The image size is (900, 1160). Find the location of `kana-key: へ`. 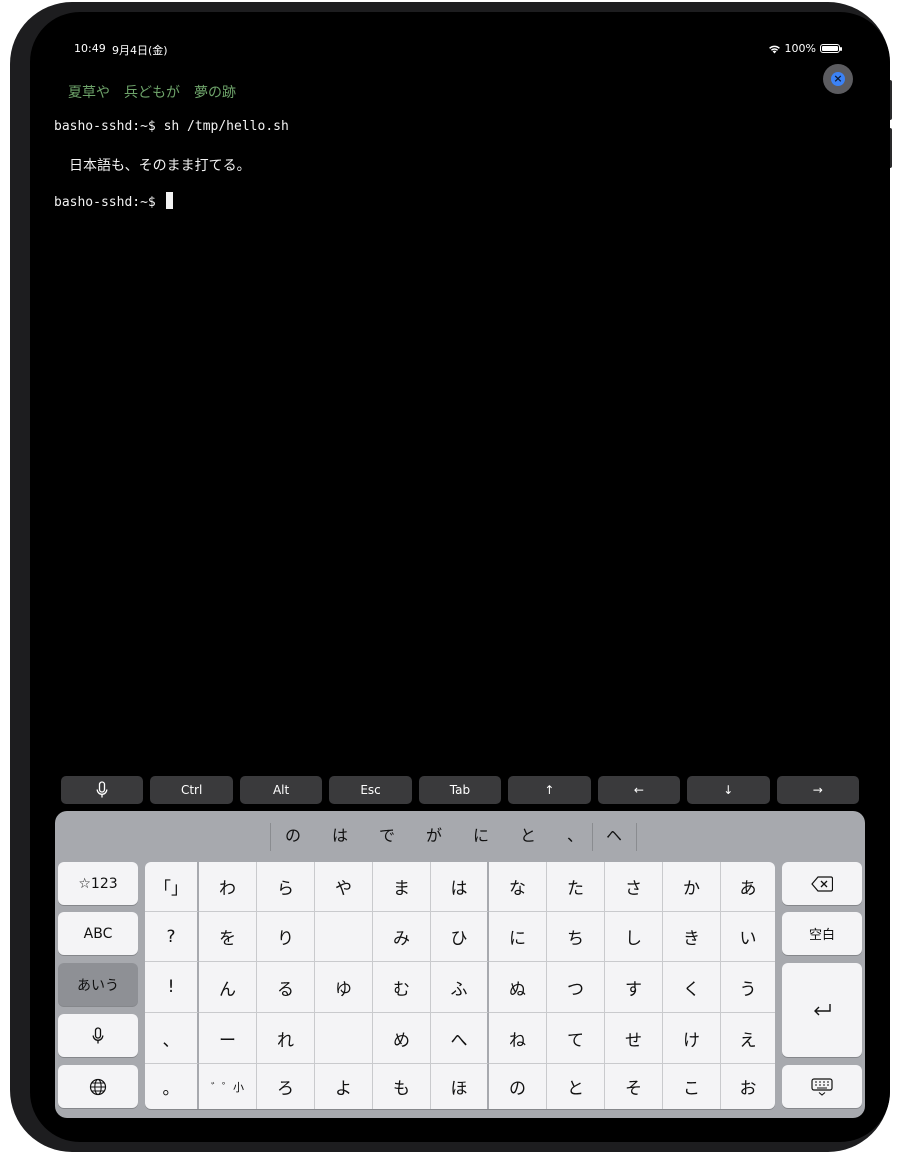

kana-key: へ is located at coordinates (460, 1038).